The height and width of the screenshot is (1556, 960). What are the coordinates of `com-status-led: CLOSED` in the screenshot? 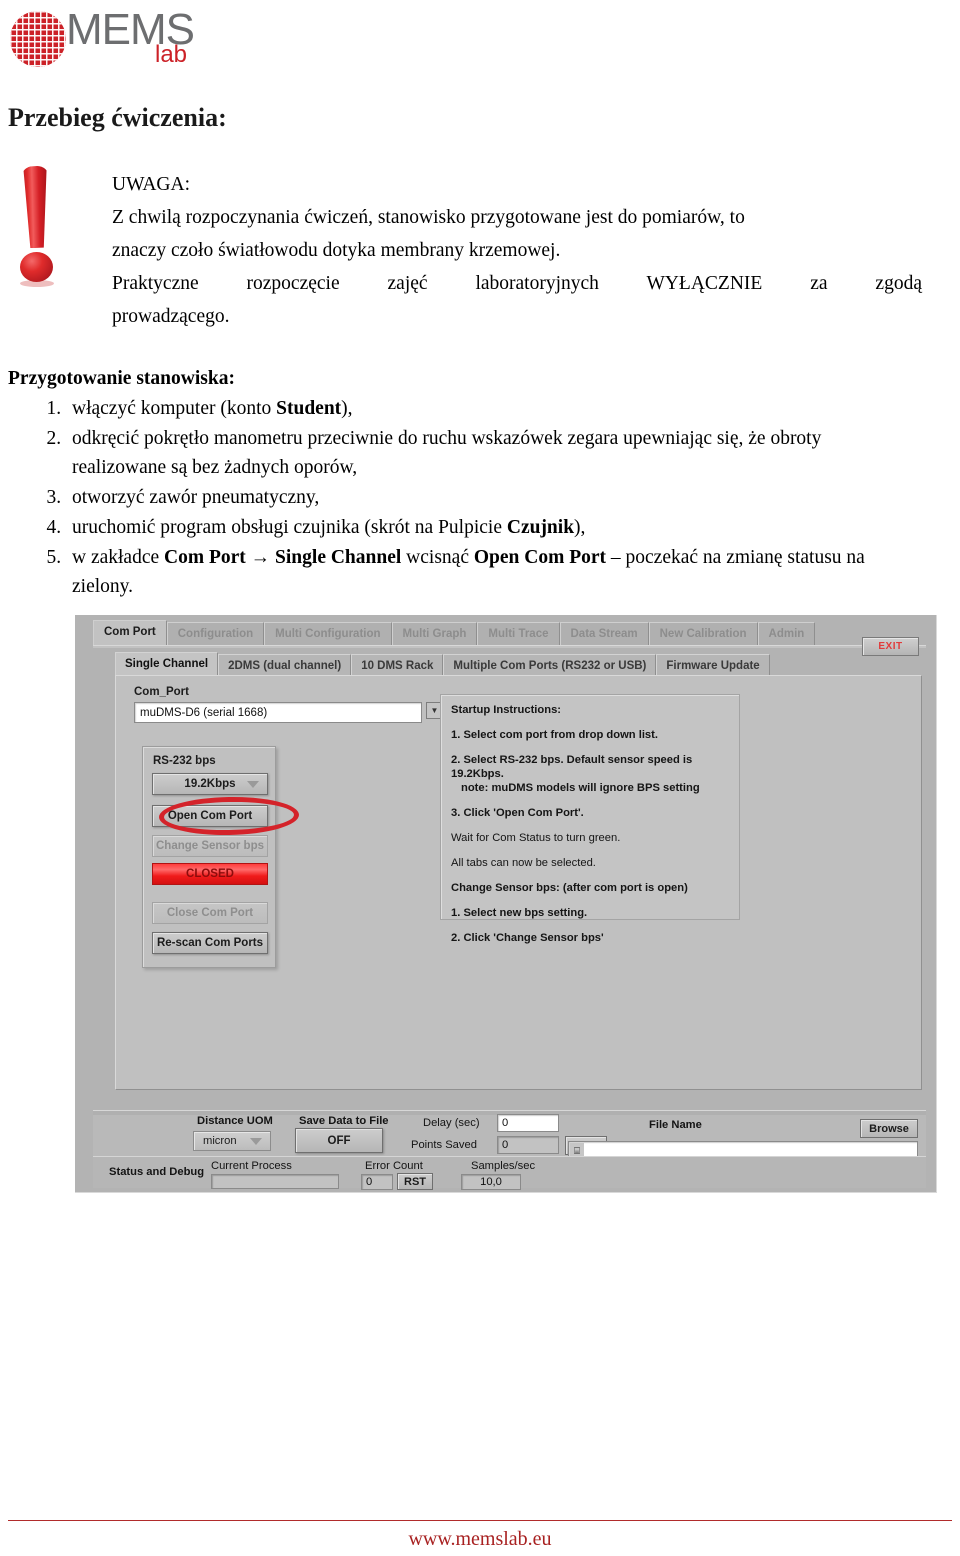 It's located at (210, 874).